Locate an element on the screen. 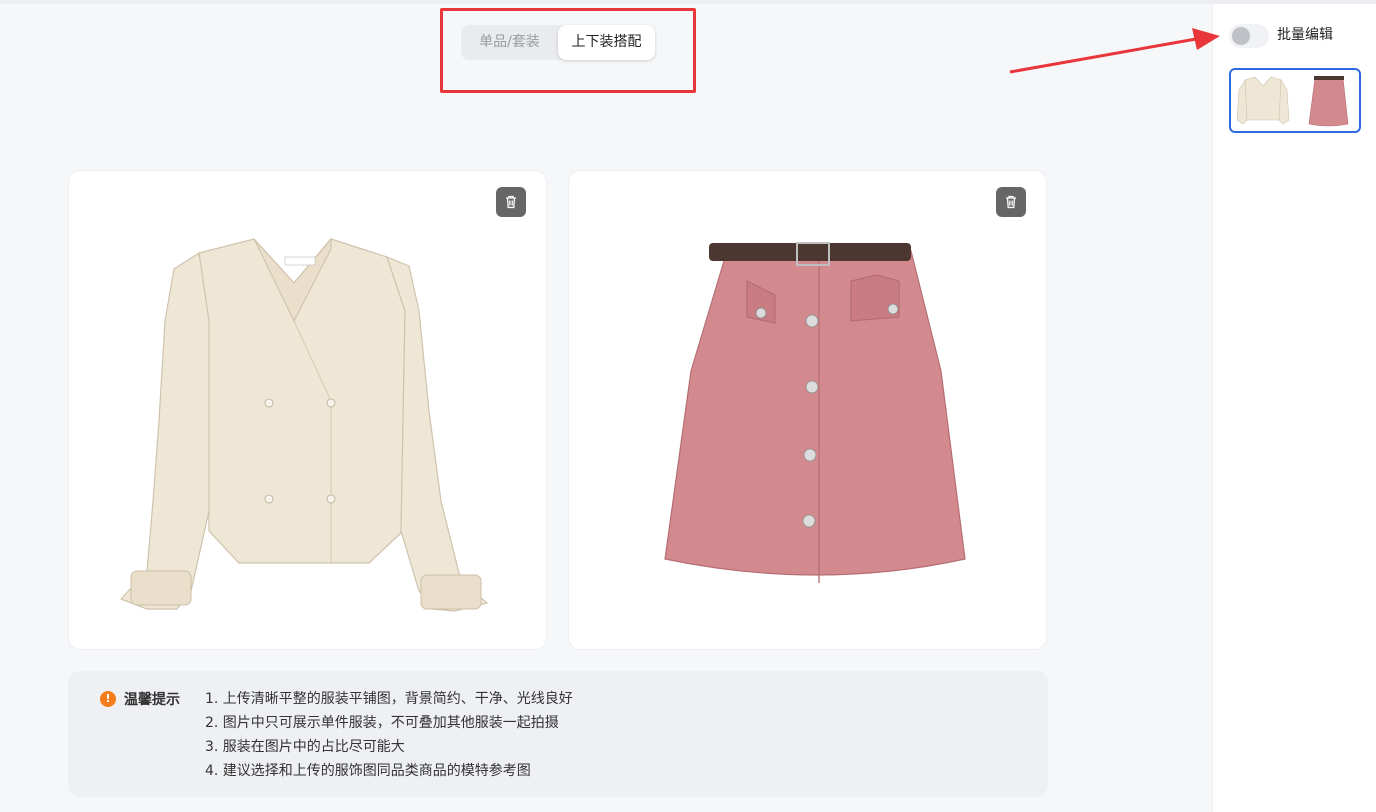 This screenshot has width=1376, height=812. batch-edit-label: 批量编辑 is located at coordinates (1305, 35).